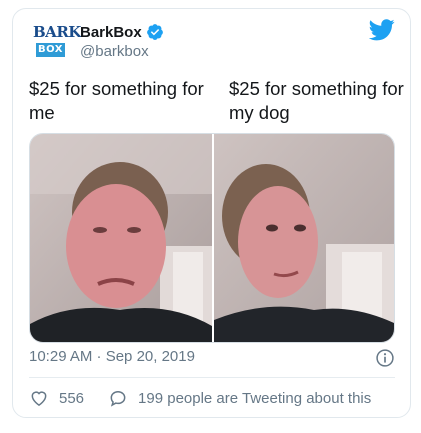 The height and width of the screenshot is (433, 421). I want to click on conversation-text: 199 people are Tweeting about this, so click(255, 398).